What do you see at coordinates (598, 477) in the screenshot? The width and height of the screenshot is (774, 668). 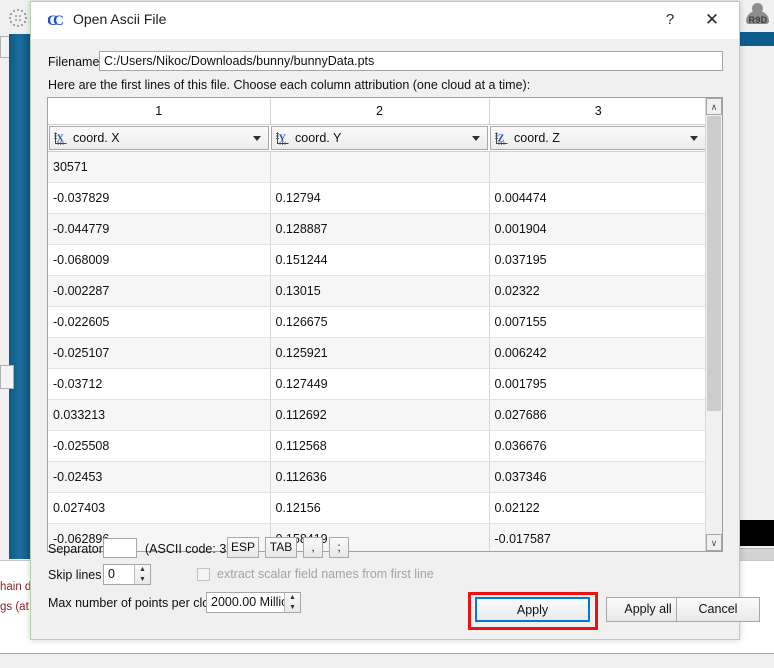 I see `table-cell: 0.037346` at bounding box center [598, 477].